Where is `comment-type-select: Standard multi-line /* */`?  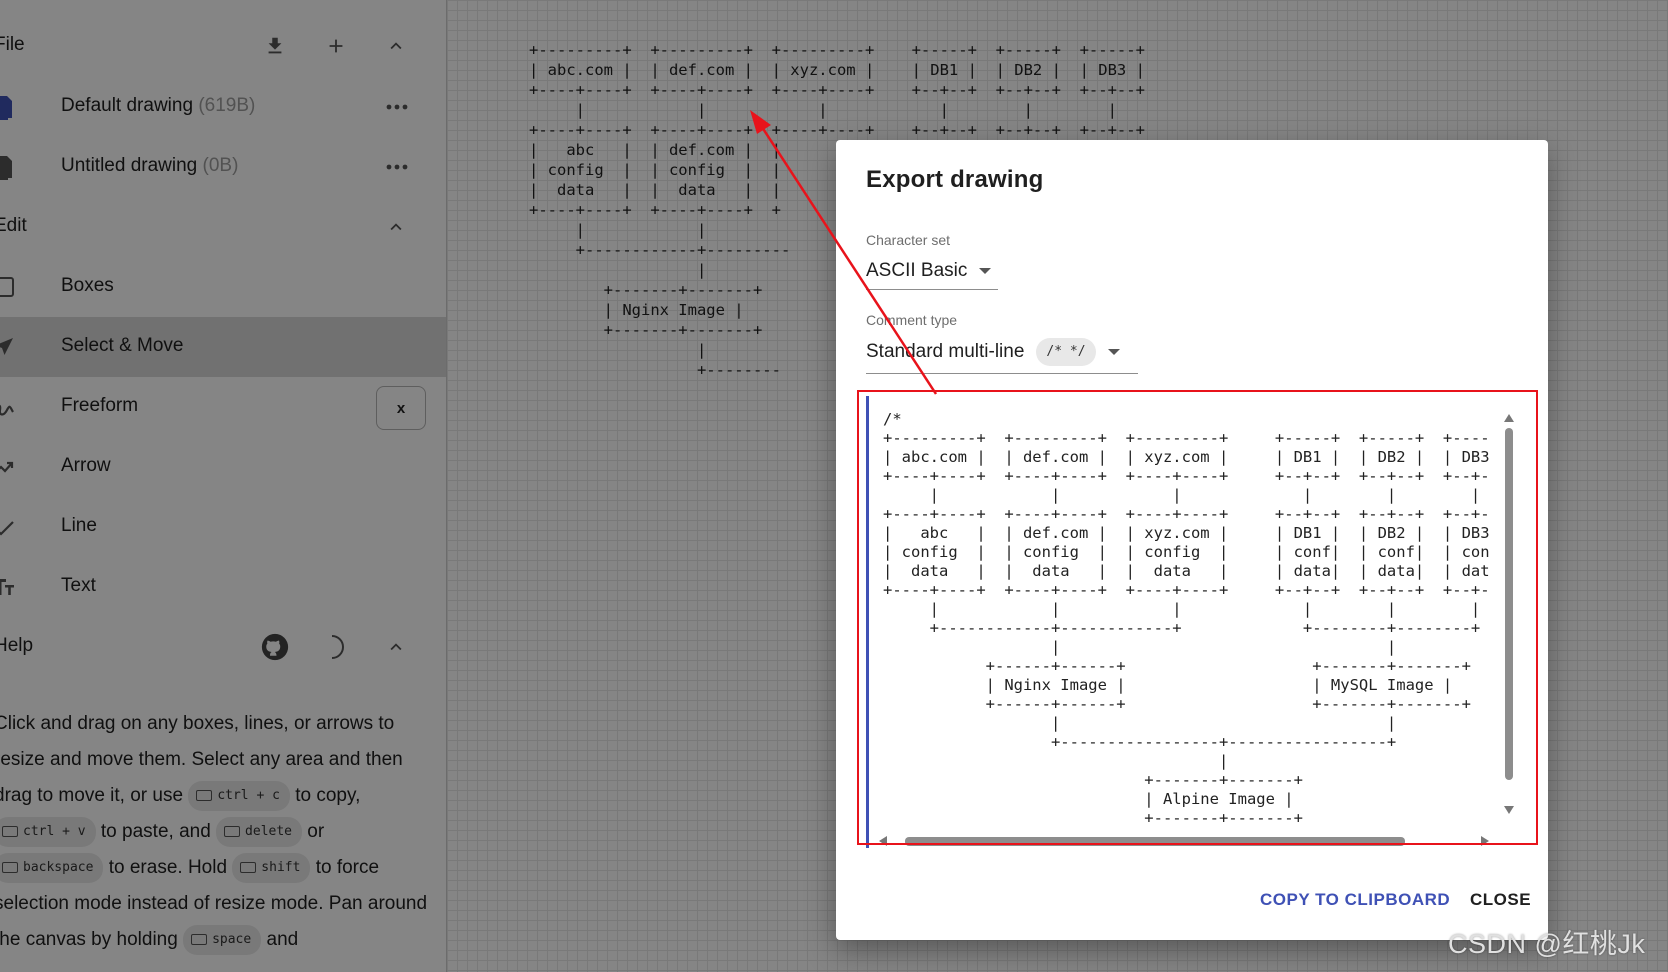
comment-type-select: Standard multi-line /* */ is located at coordinates (1002, 352).